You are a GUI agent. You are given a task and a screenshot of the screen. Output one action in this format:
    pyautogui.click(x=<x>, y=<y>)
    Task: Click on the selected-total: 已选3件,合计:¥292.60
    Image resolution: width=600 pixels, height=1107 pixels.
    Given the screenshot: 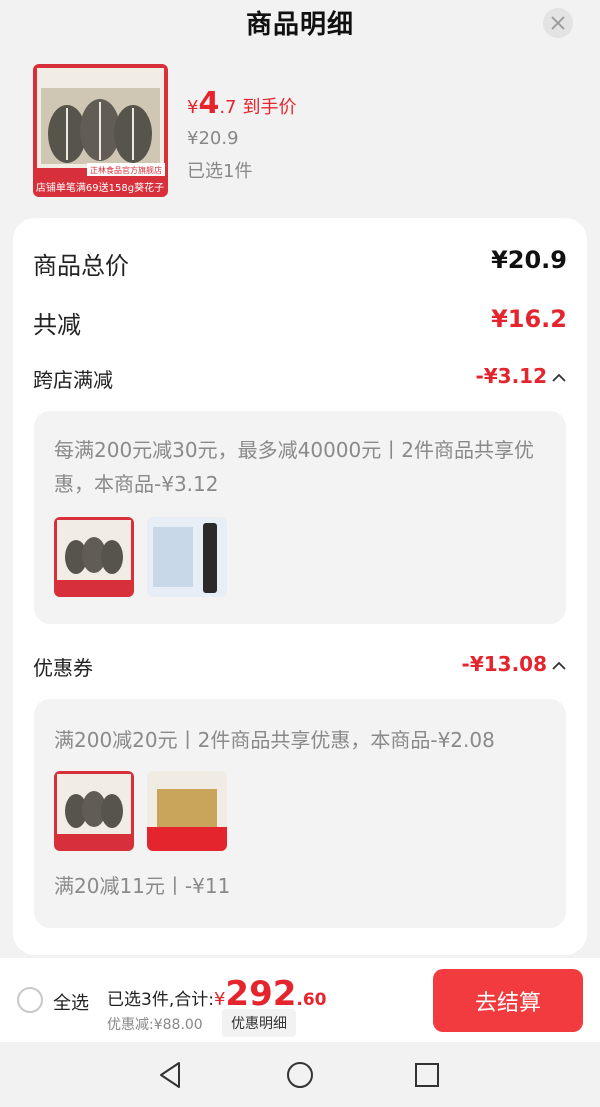 What is the action you would take?
    pyautogui.click(x=217, y=994)
    